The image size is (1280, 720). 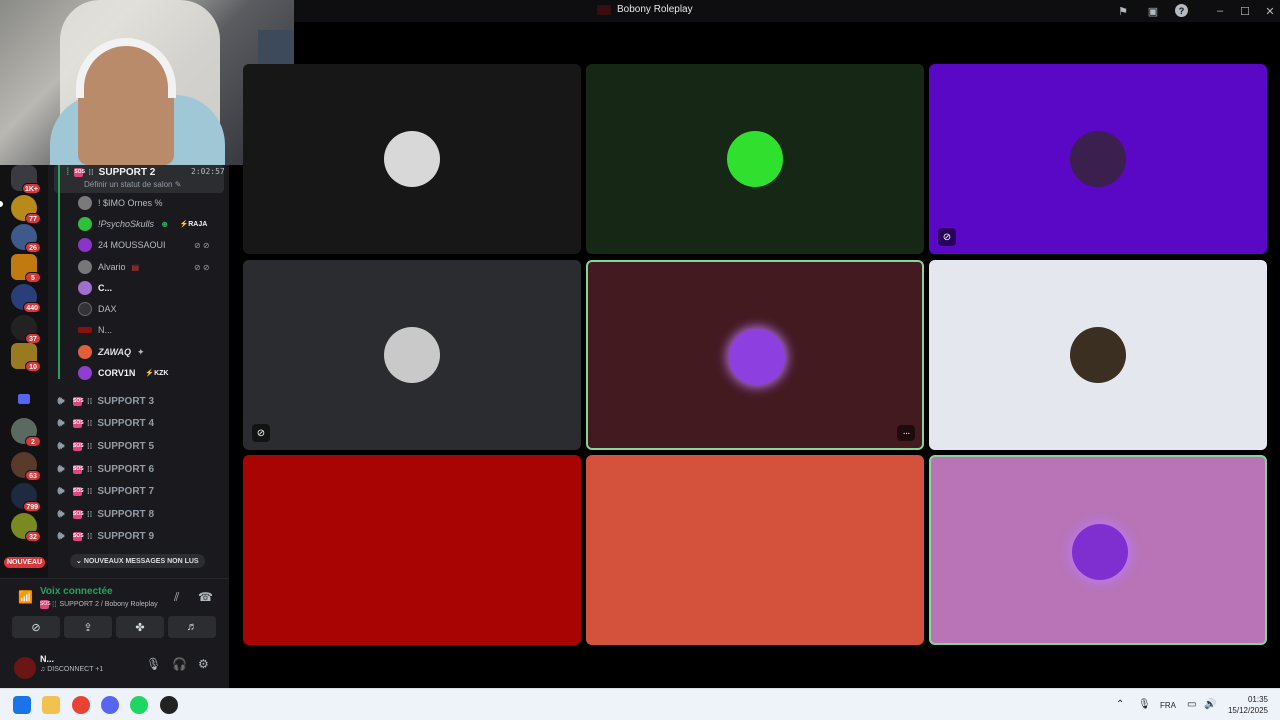 I want to click on voice-channel-support-3: 🕪 SOS ⁞⁞ SUPPORT 3, so click(x=104, y=401).